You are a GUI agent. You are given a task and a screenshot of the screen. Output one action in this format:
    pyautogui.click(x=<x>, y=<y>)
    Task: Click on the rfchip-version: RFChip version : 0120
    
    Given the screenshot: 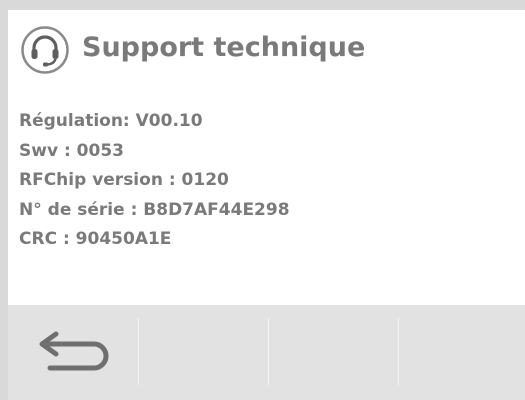 What is the action you would take?
    pyautogui.click(x=124, y=180)
    